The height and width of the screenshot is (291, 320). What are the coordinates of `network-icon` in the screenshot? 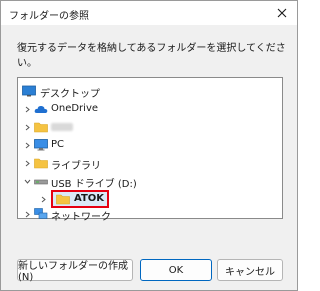 It's located at (41, 214).